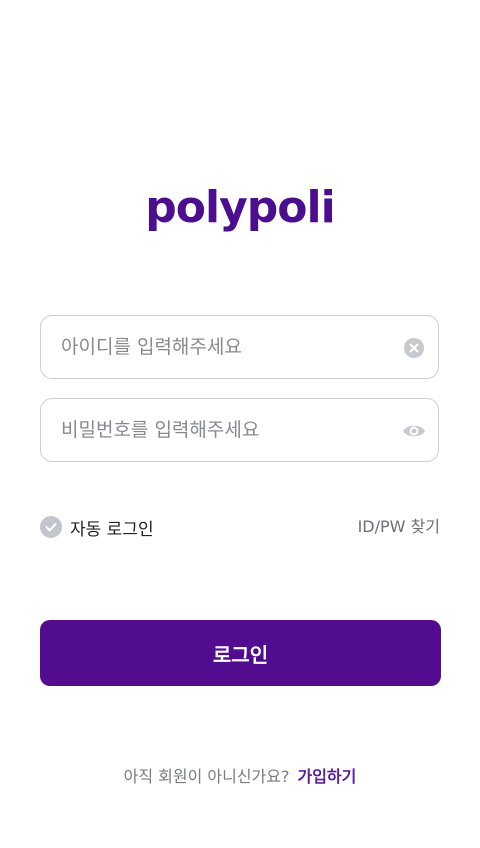  What do you see at coordinates (51, 527) in the screenshot?
I see `check-circle-icon` at bounding box center [51, 527].